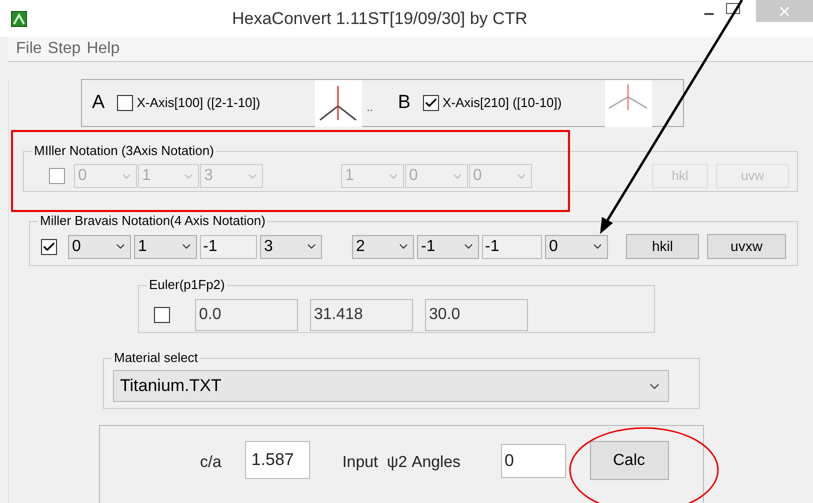 This screenshot has height=503, width=813. I want to click on group-label: Material select, so click(156, 358).